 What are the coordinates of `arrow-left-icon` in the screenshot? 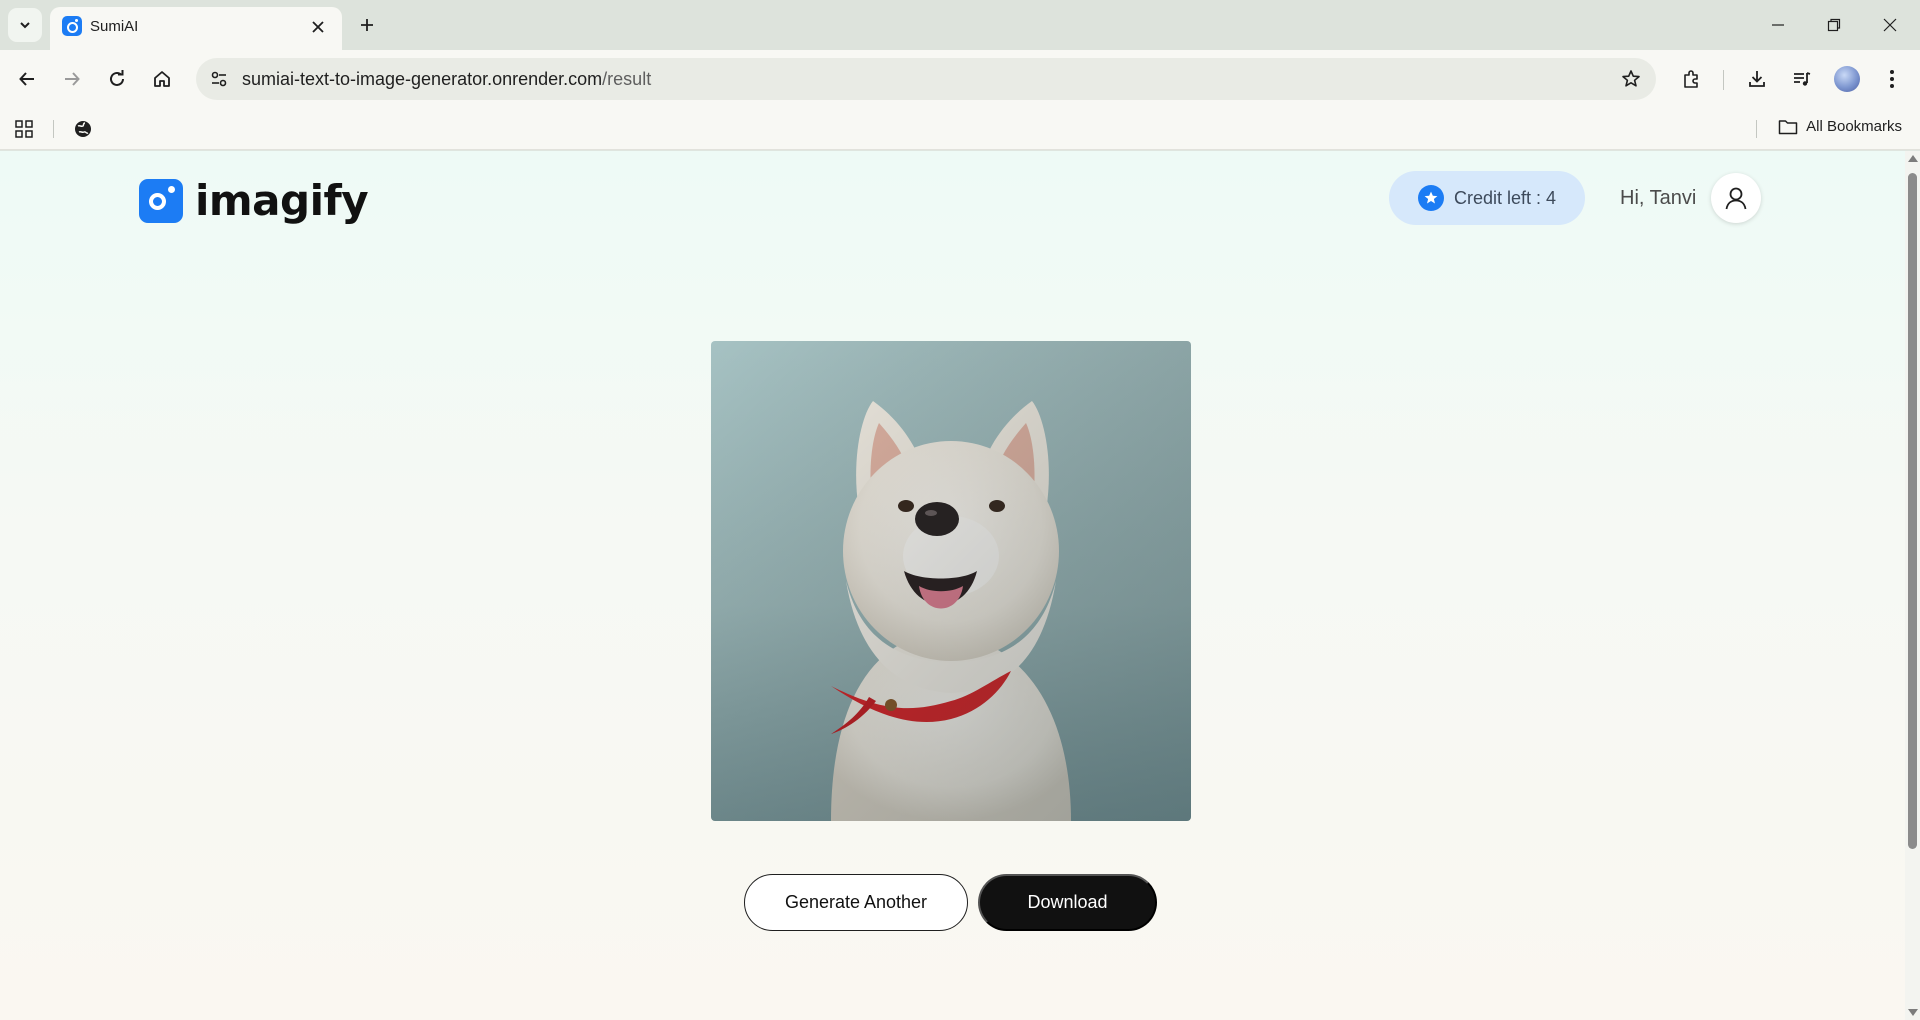 It's located at (26, 79).